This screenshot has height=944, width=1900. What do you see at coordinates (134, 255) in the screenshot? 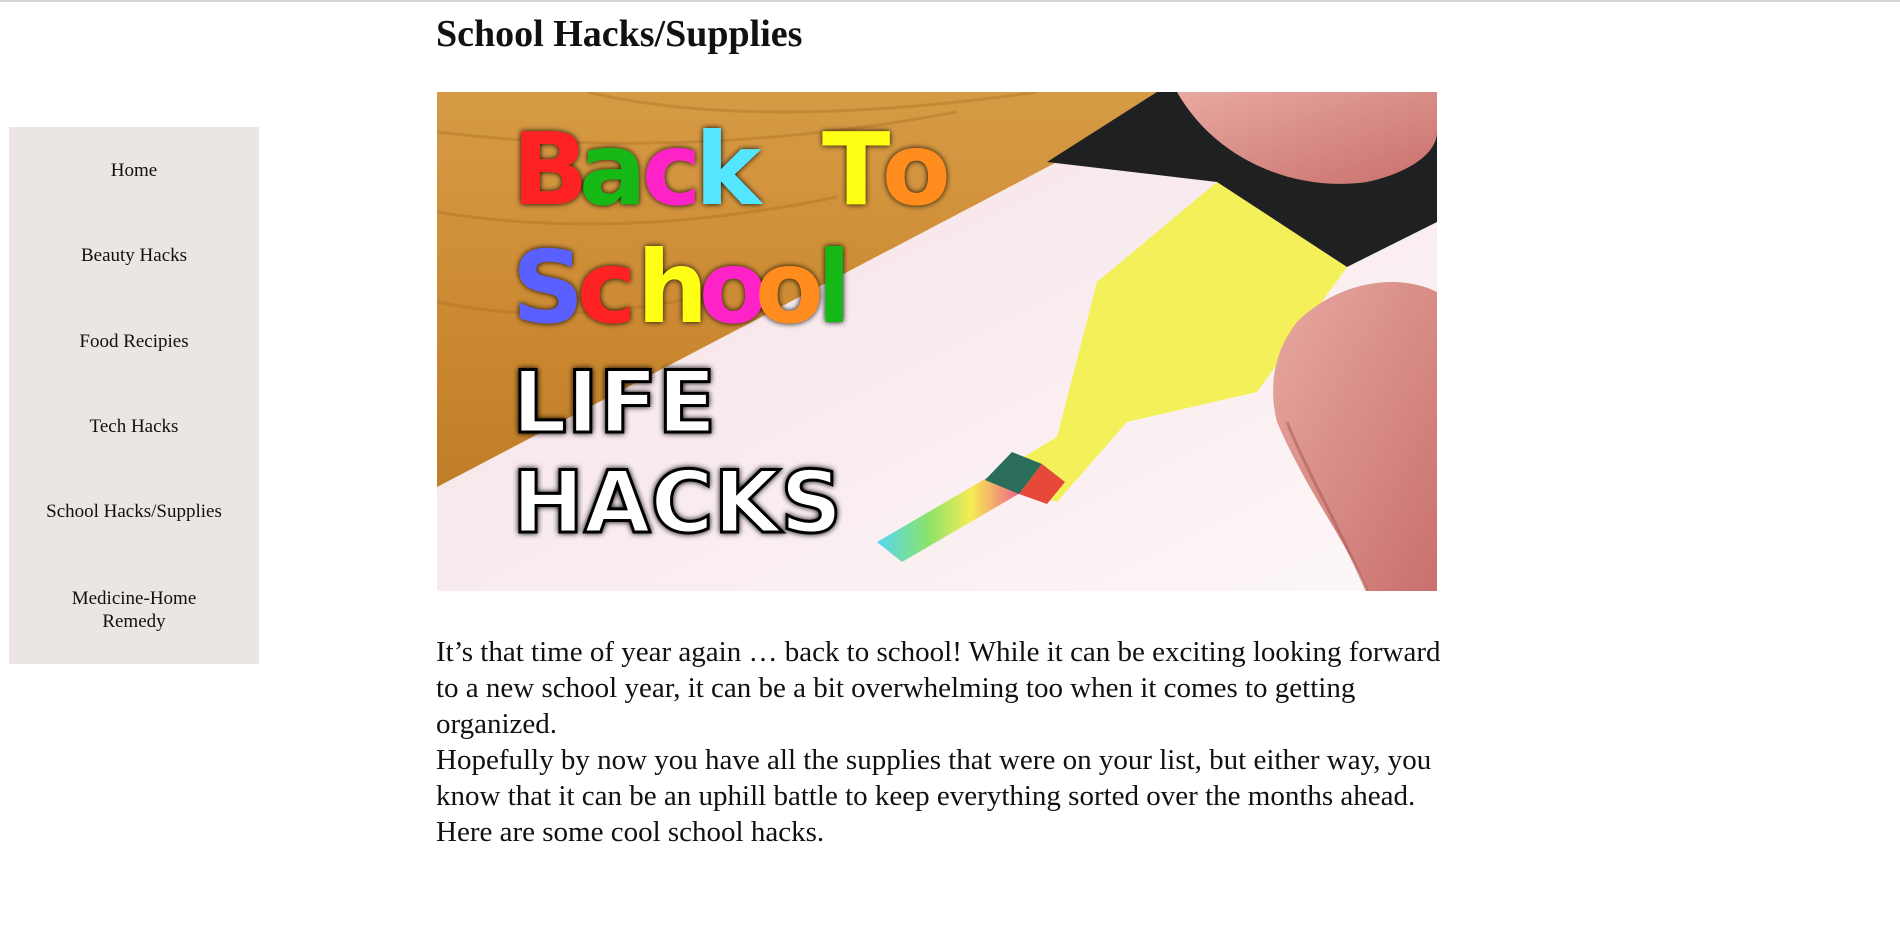
I see `sidebar-item-beauty-hacks: Beauty Hacks` at bounding box center [134, 255].